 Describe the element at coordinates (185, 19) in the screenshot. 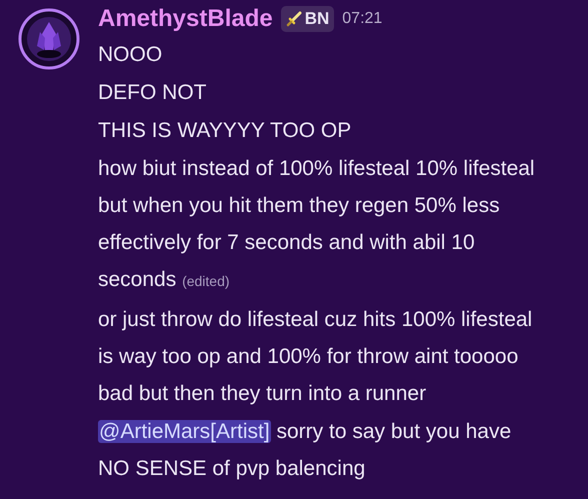

I see `username: AmethystBlade` at that location.